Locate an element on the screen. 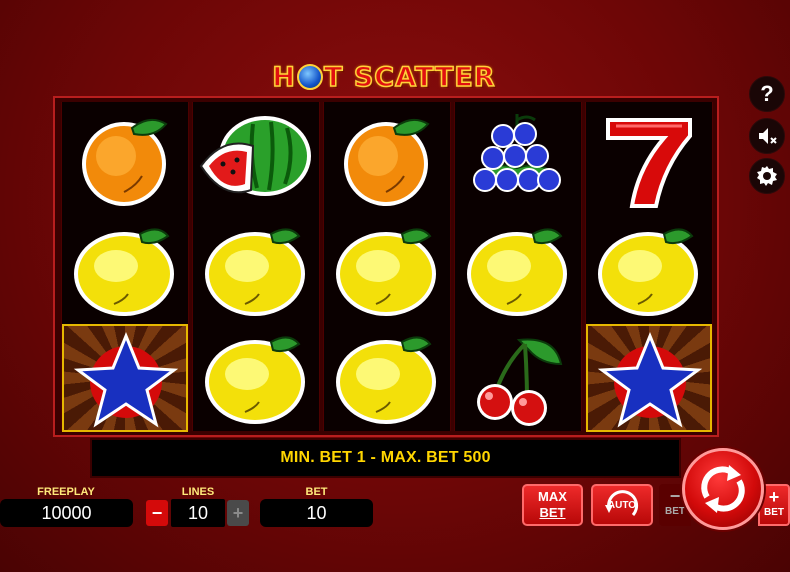 The width and height of the screenshot is (790, 572). lines-value: 10 is located at coordinates (198, 513).